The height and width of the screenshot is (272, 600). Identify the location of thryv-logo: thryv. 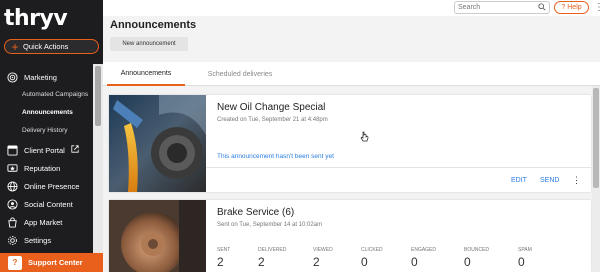
(36, 18).